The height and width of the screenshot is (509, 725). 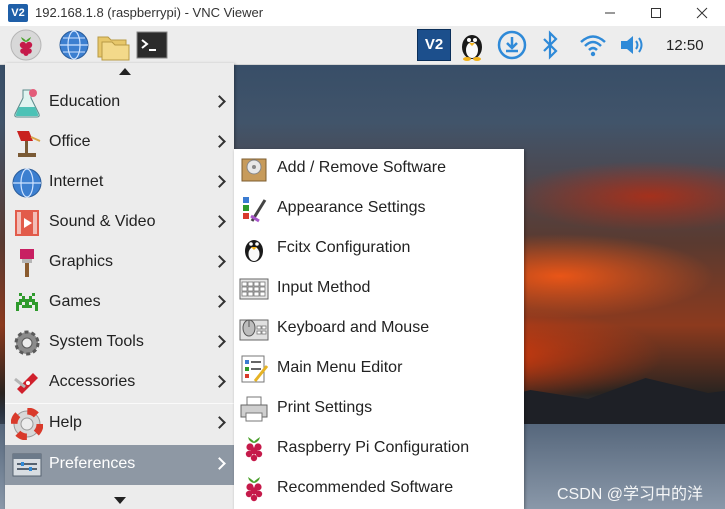 I want to click on volume-tray, so click(x=633, y=45).